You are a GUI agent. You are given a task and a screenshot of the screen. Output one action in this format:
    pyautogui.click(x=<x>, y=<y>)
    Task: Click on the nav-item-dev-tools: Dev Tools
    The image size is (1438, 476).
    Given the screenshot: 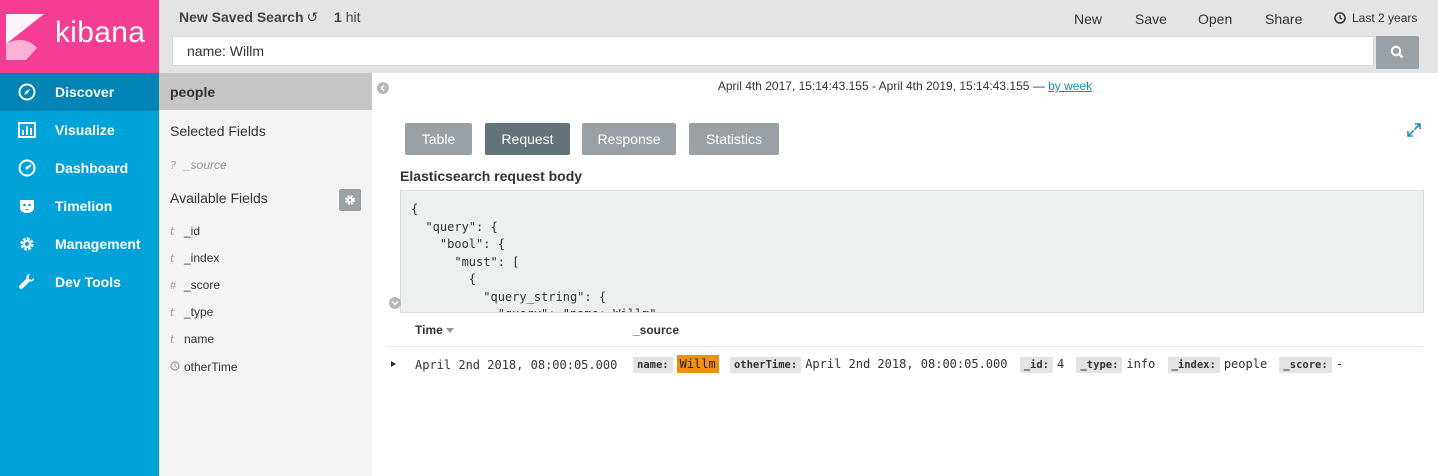 What is the action you would take?
    pyautogui.click(x=79, y=282)
    